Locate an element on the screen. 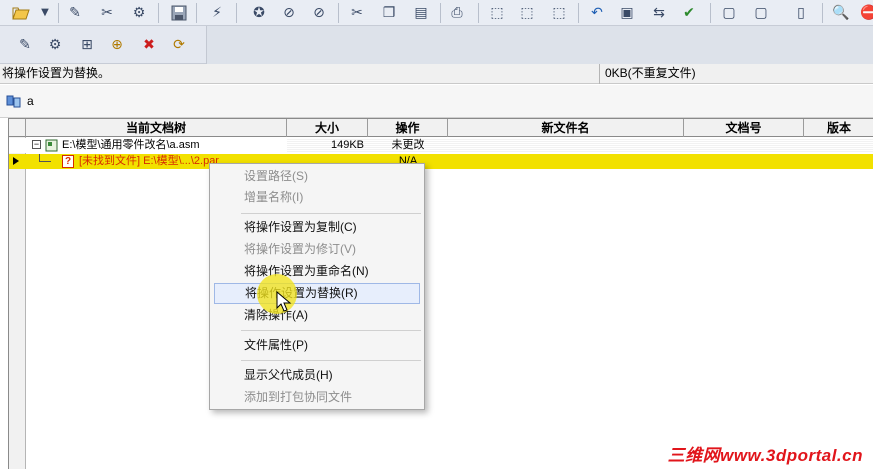  paste-icon: ▤ is located at coordinates (421, 13).